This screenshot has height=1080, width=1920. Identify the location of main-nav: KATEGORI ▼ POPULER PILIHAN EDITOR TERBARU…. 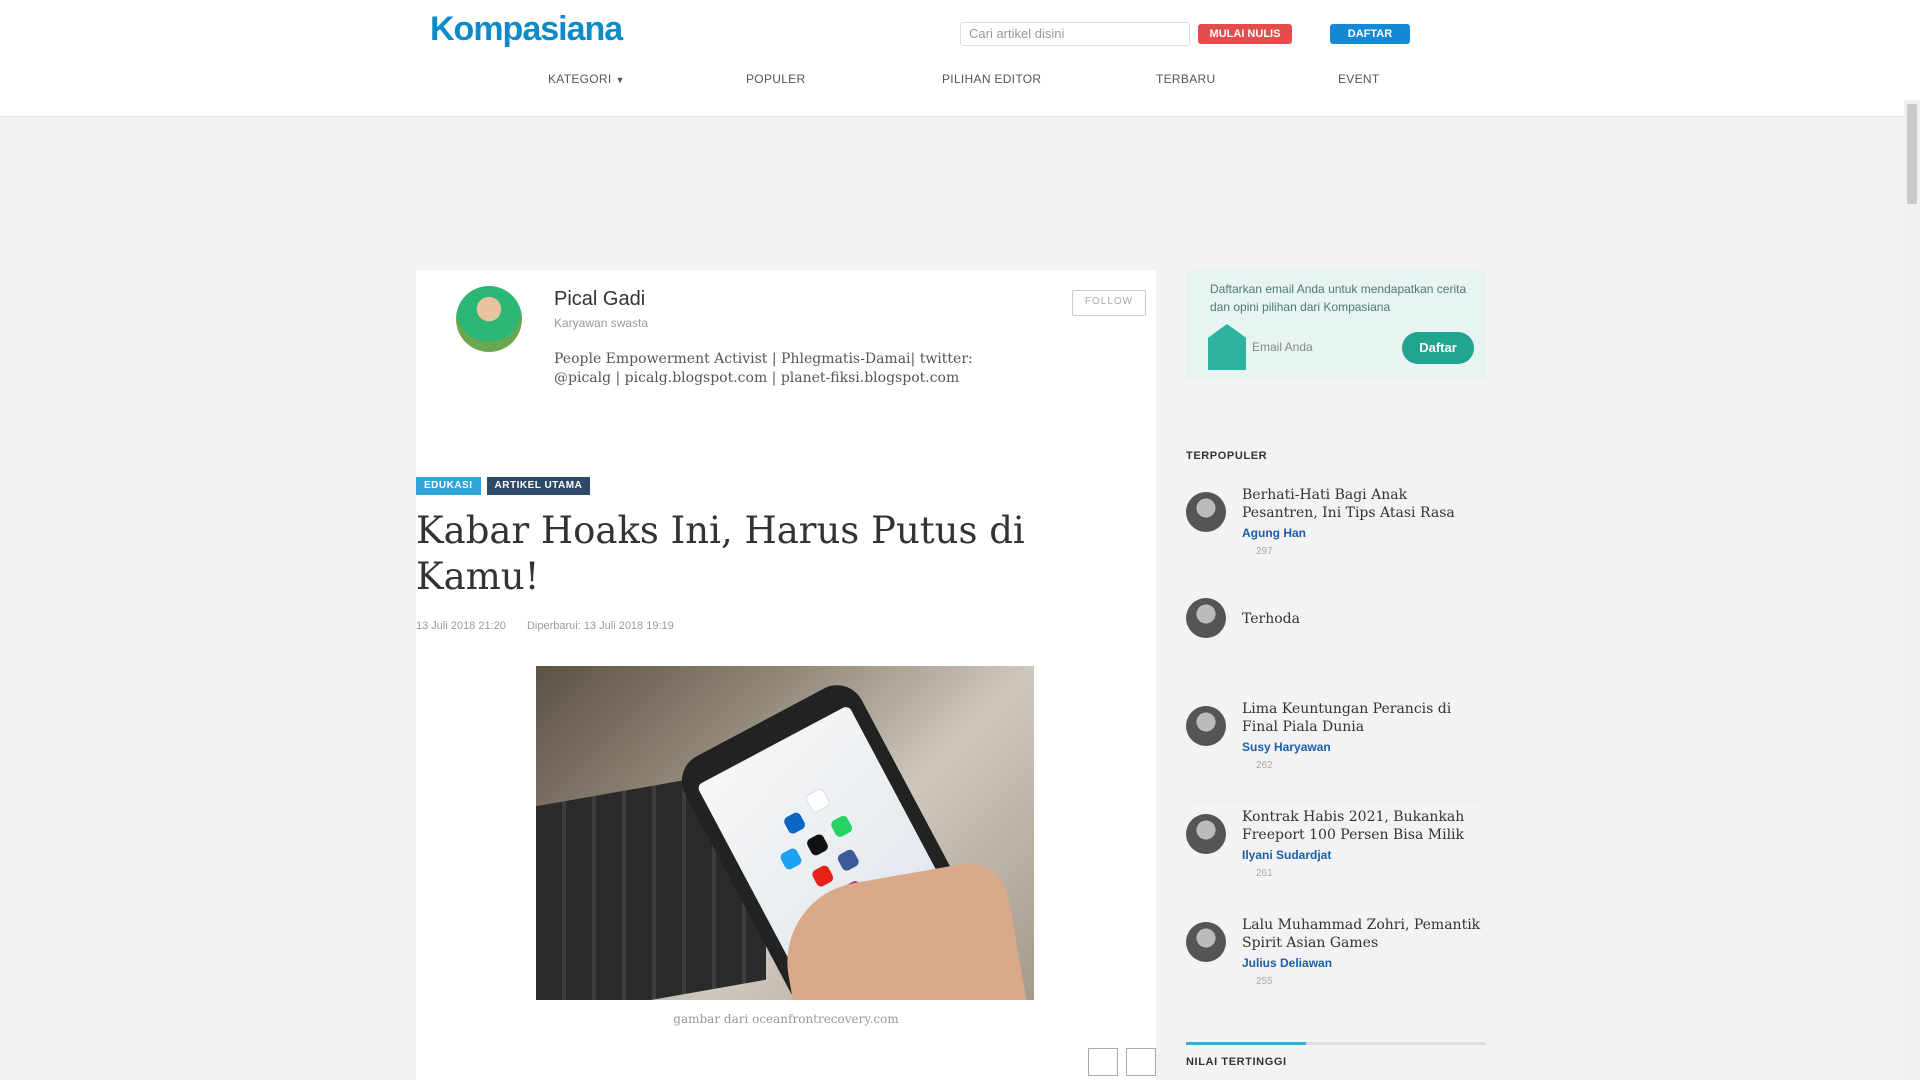
(960, 81).